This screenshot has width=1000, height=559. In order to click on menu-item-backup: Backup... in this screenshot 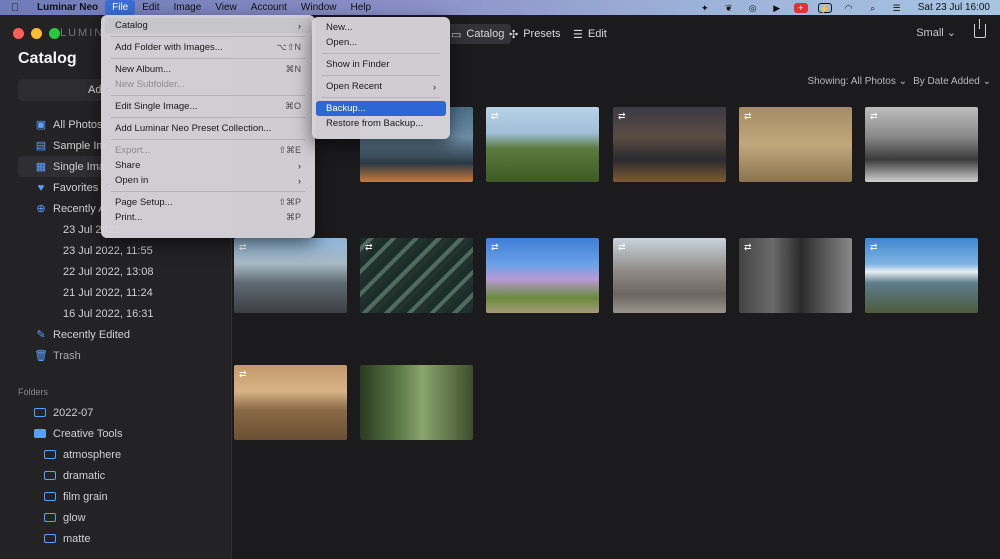, I will do `click(381, 108)`.